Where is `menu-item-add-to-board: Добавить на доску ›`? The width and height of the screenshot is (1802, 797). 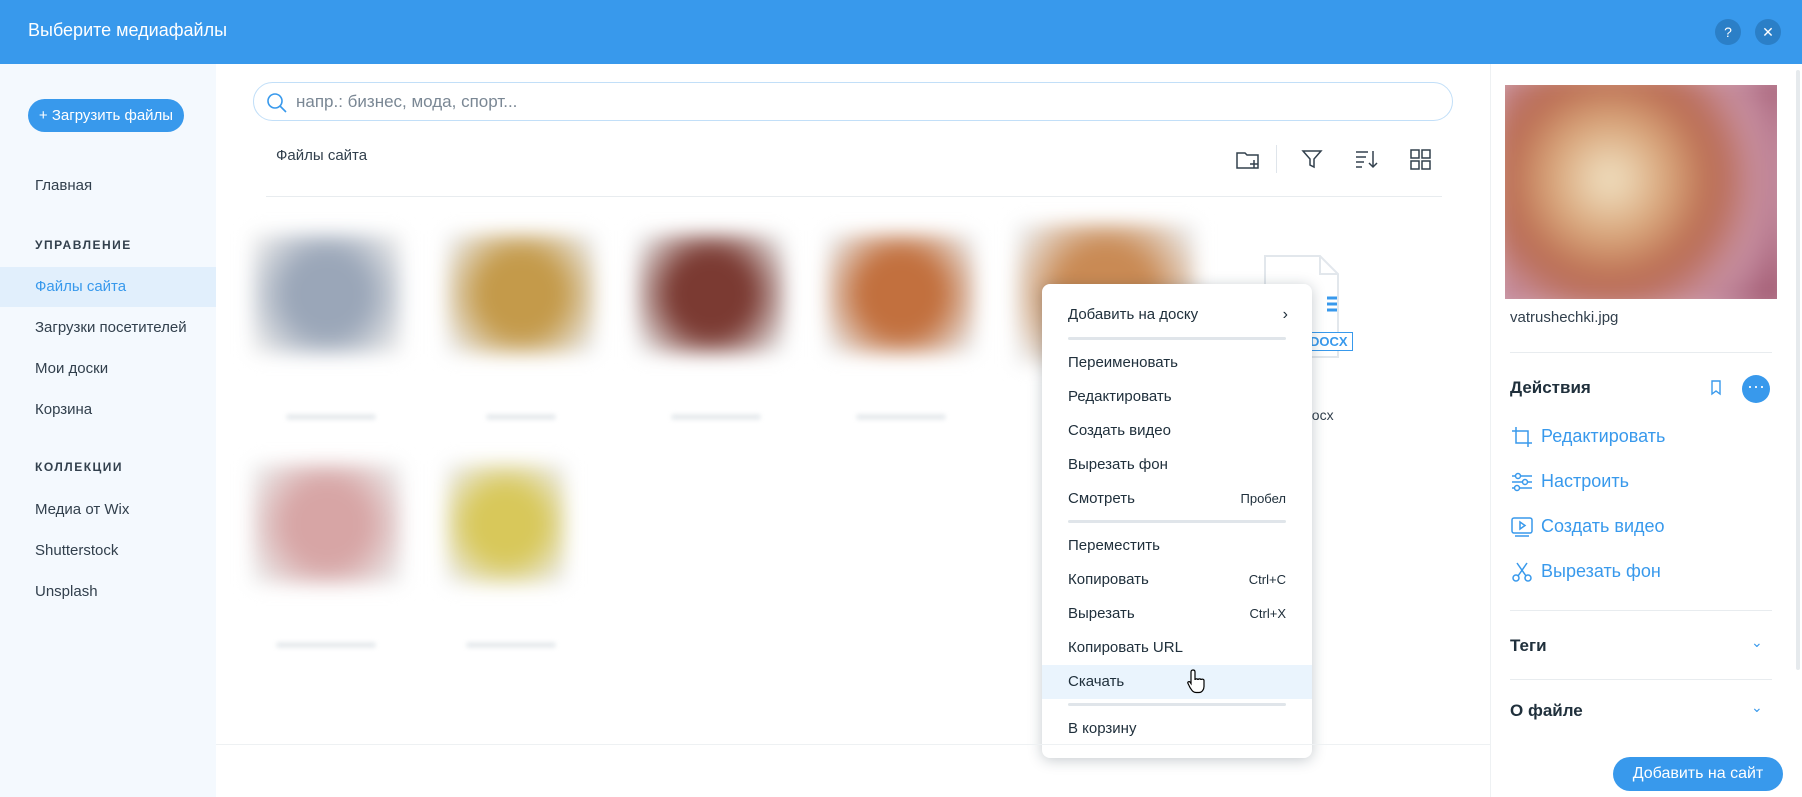 menu-item-add-to-board: Добавить на доску › is located at coordinates (1177, 315).